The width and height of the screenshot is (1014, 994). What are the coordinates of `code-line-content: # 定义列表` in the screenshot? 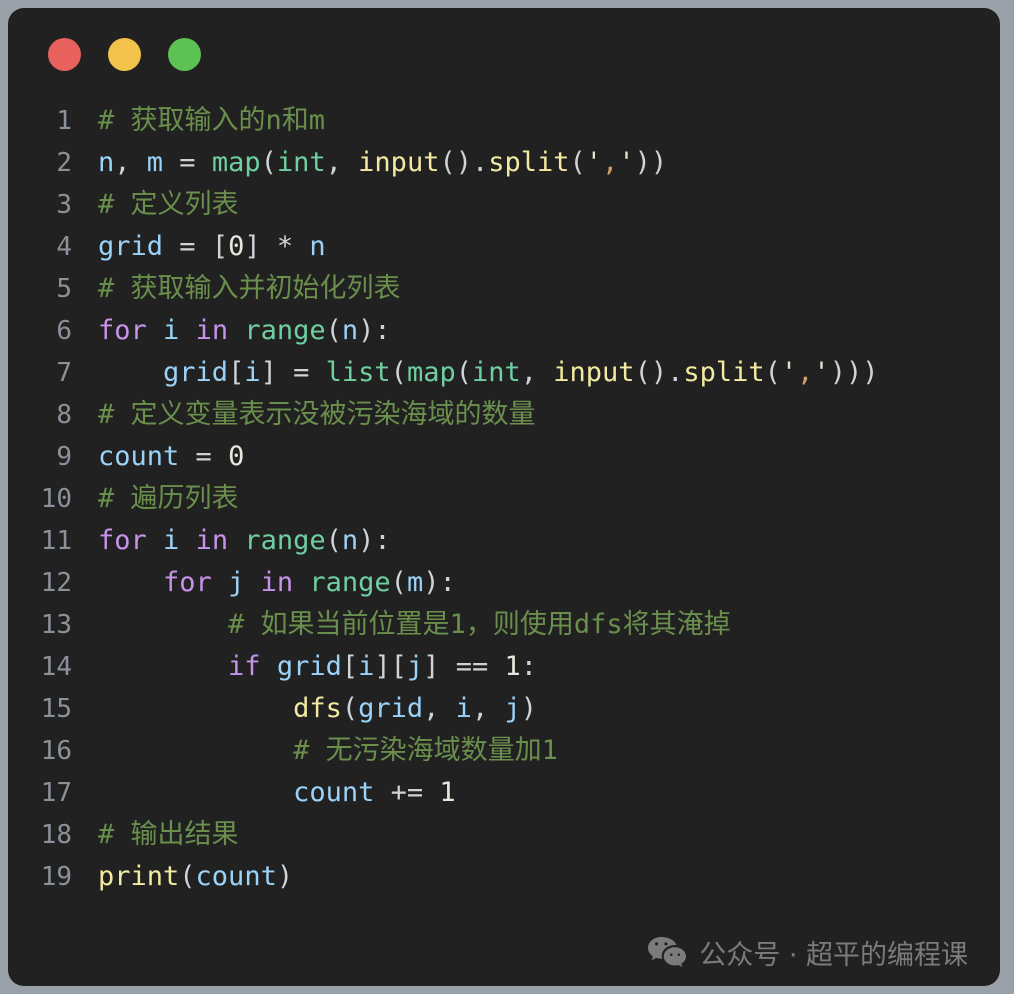 It's located at (168, 205).